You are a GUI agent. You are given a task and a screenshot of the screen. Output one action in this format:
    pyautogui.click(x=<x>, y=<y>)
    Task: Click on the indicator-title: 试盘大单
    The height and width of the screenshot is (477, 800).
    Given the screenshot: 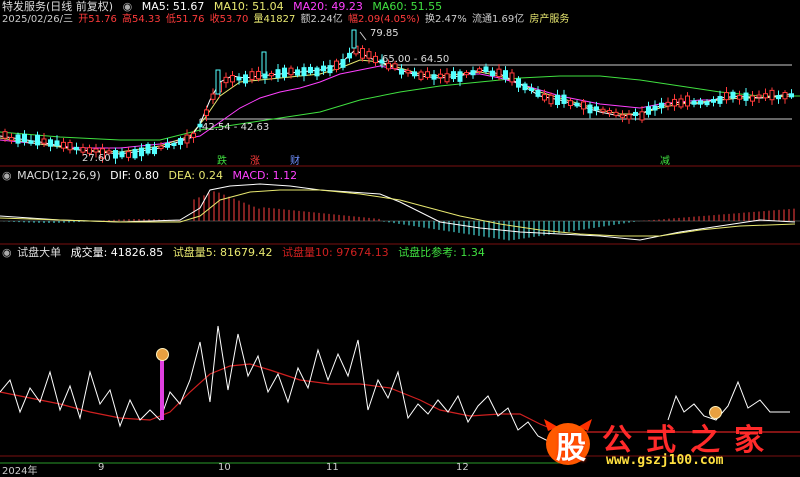 What is the action you would take?
    pyautogui.click(x=39, y=252)
    